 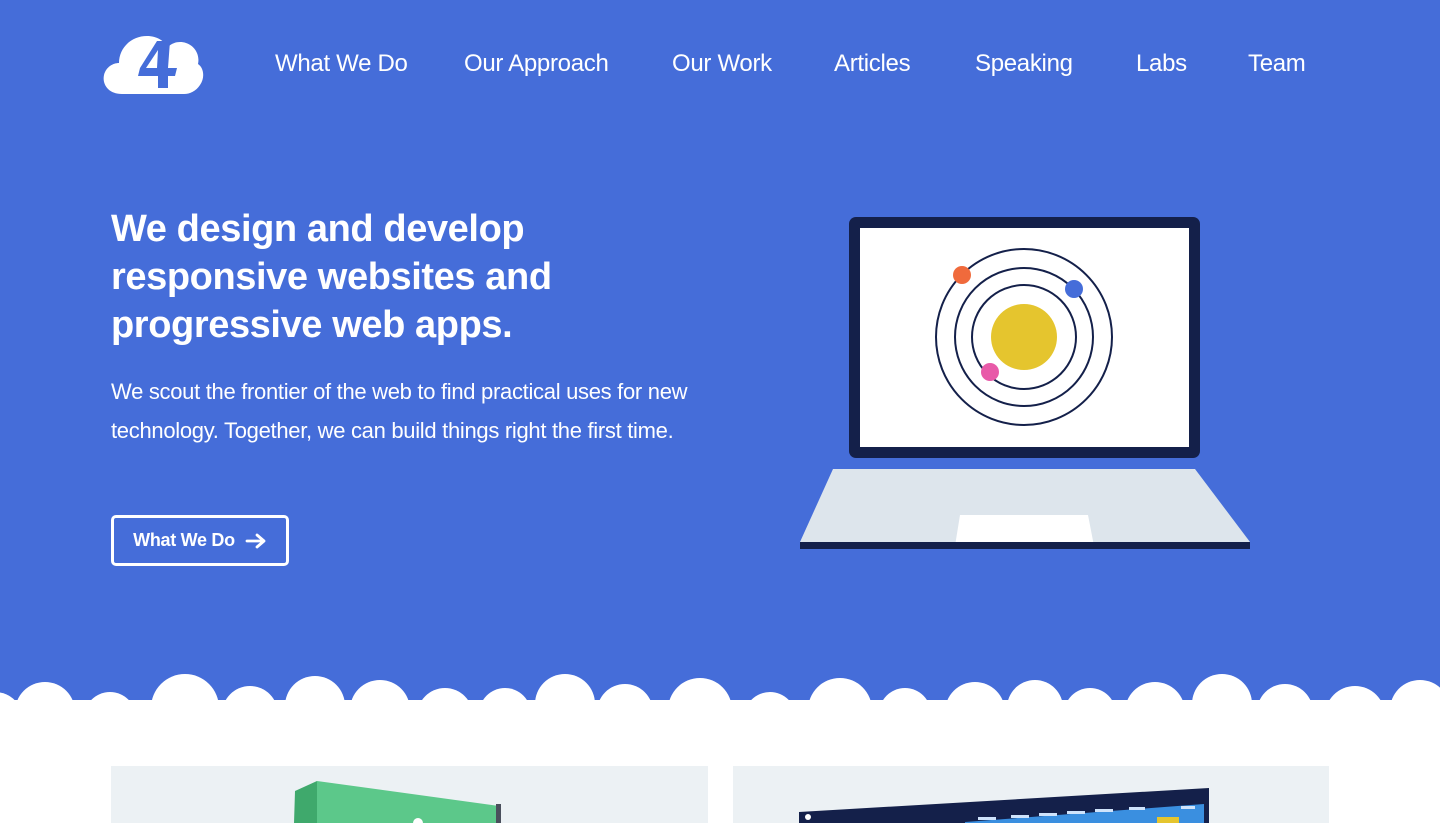 I want to click on nav-item-our-approach: Our Approach, so click(x=536, y=64).